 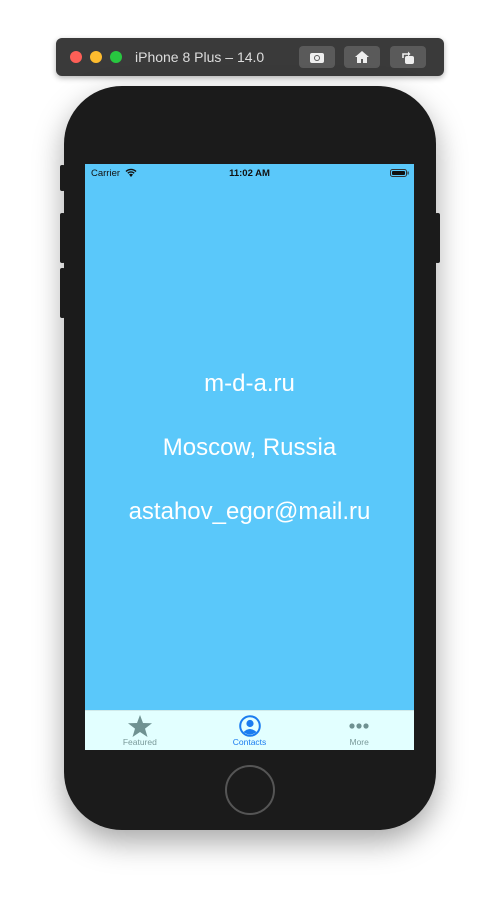 I want to click on email-text: astahov_egor@mail.ru, so click(x=249, y=511).